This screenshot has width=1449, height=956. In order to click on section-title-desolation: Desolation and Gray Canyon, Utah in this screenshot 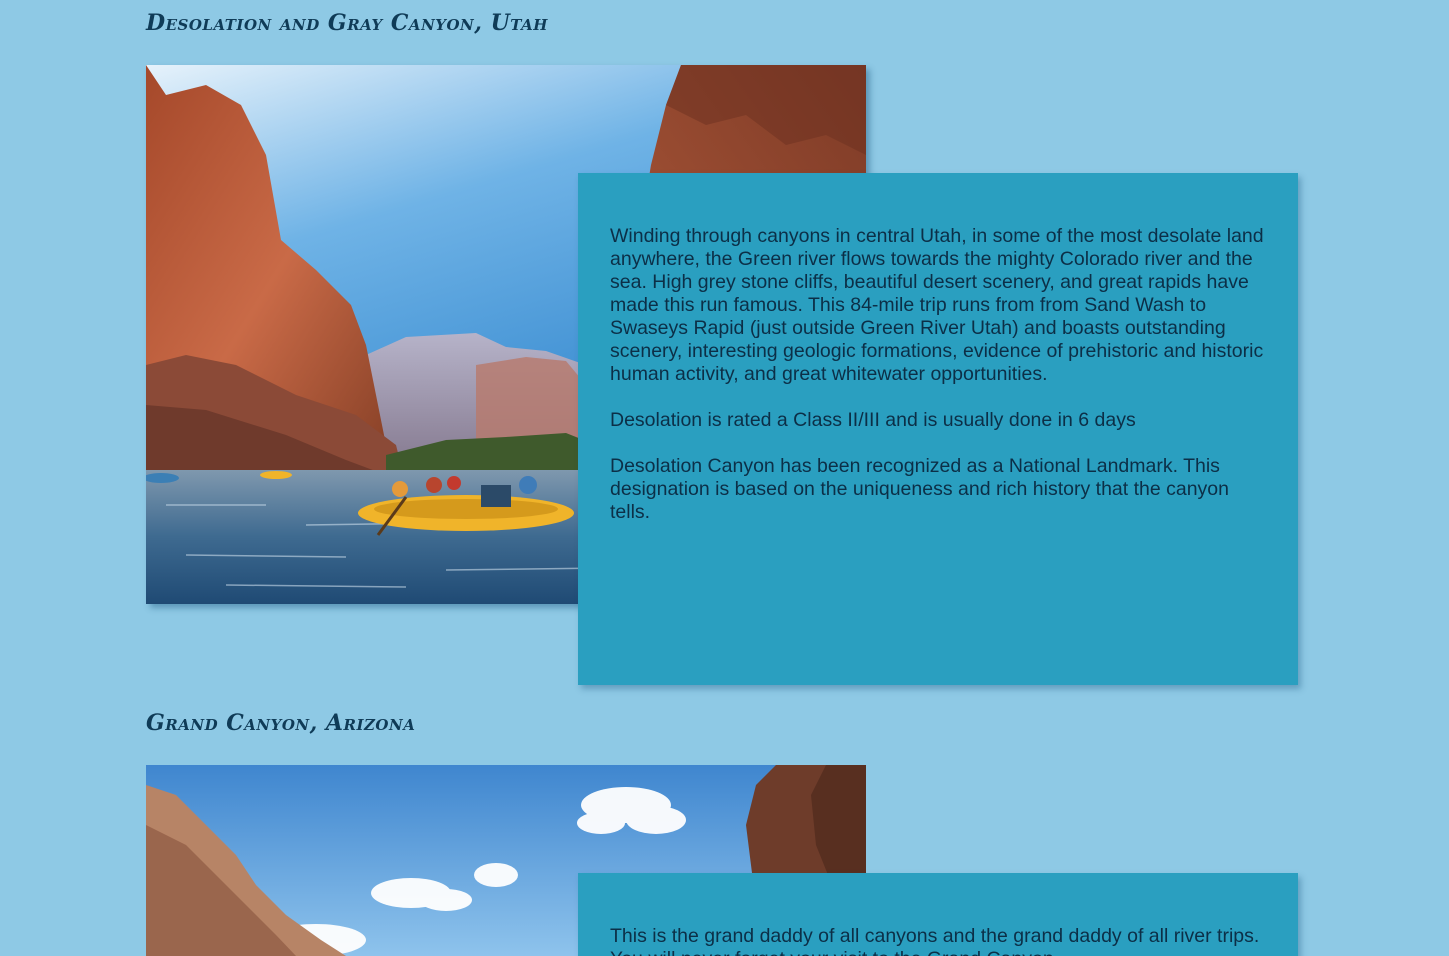, I will do `click(347, 23)`.